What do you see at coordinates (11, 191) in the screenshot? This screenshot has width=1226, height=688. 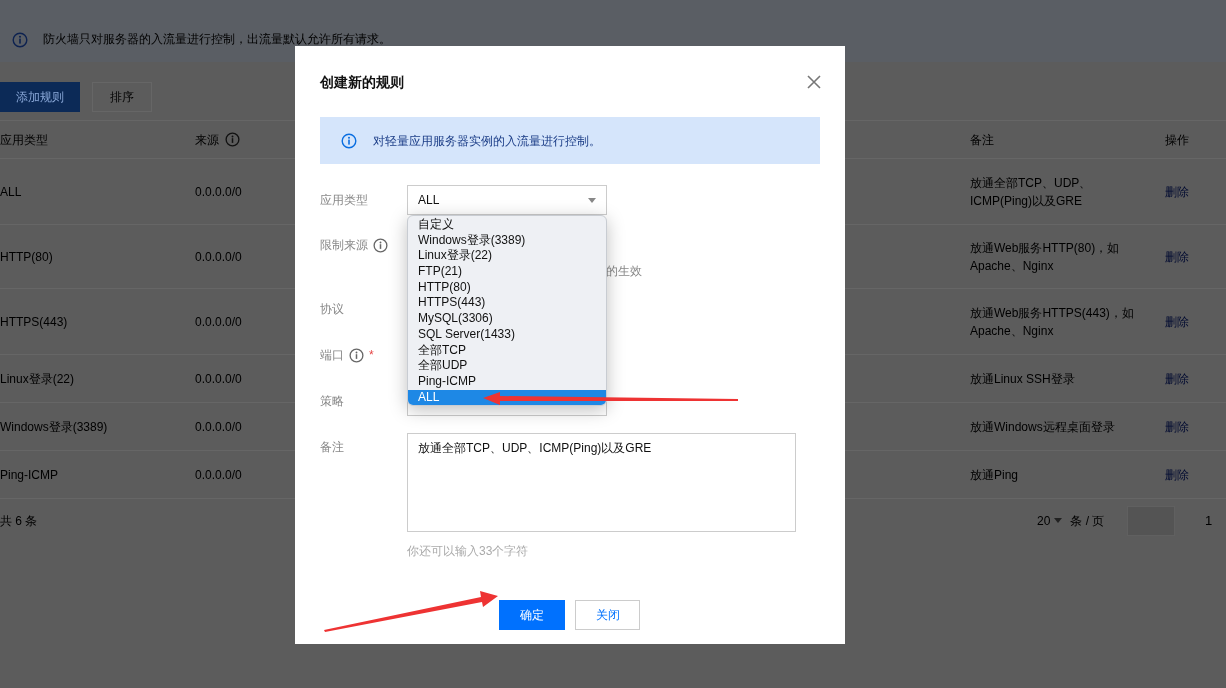 I see `table-cell: ALL` at bounding box center [11, 191].